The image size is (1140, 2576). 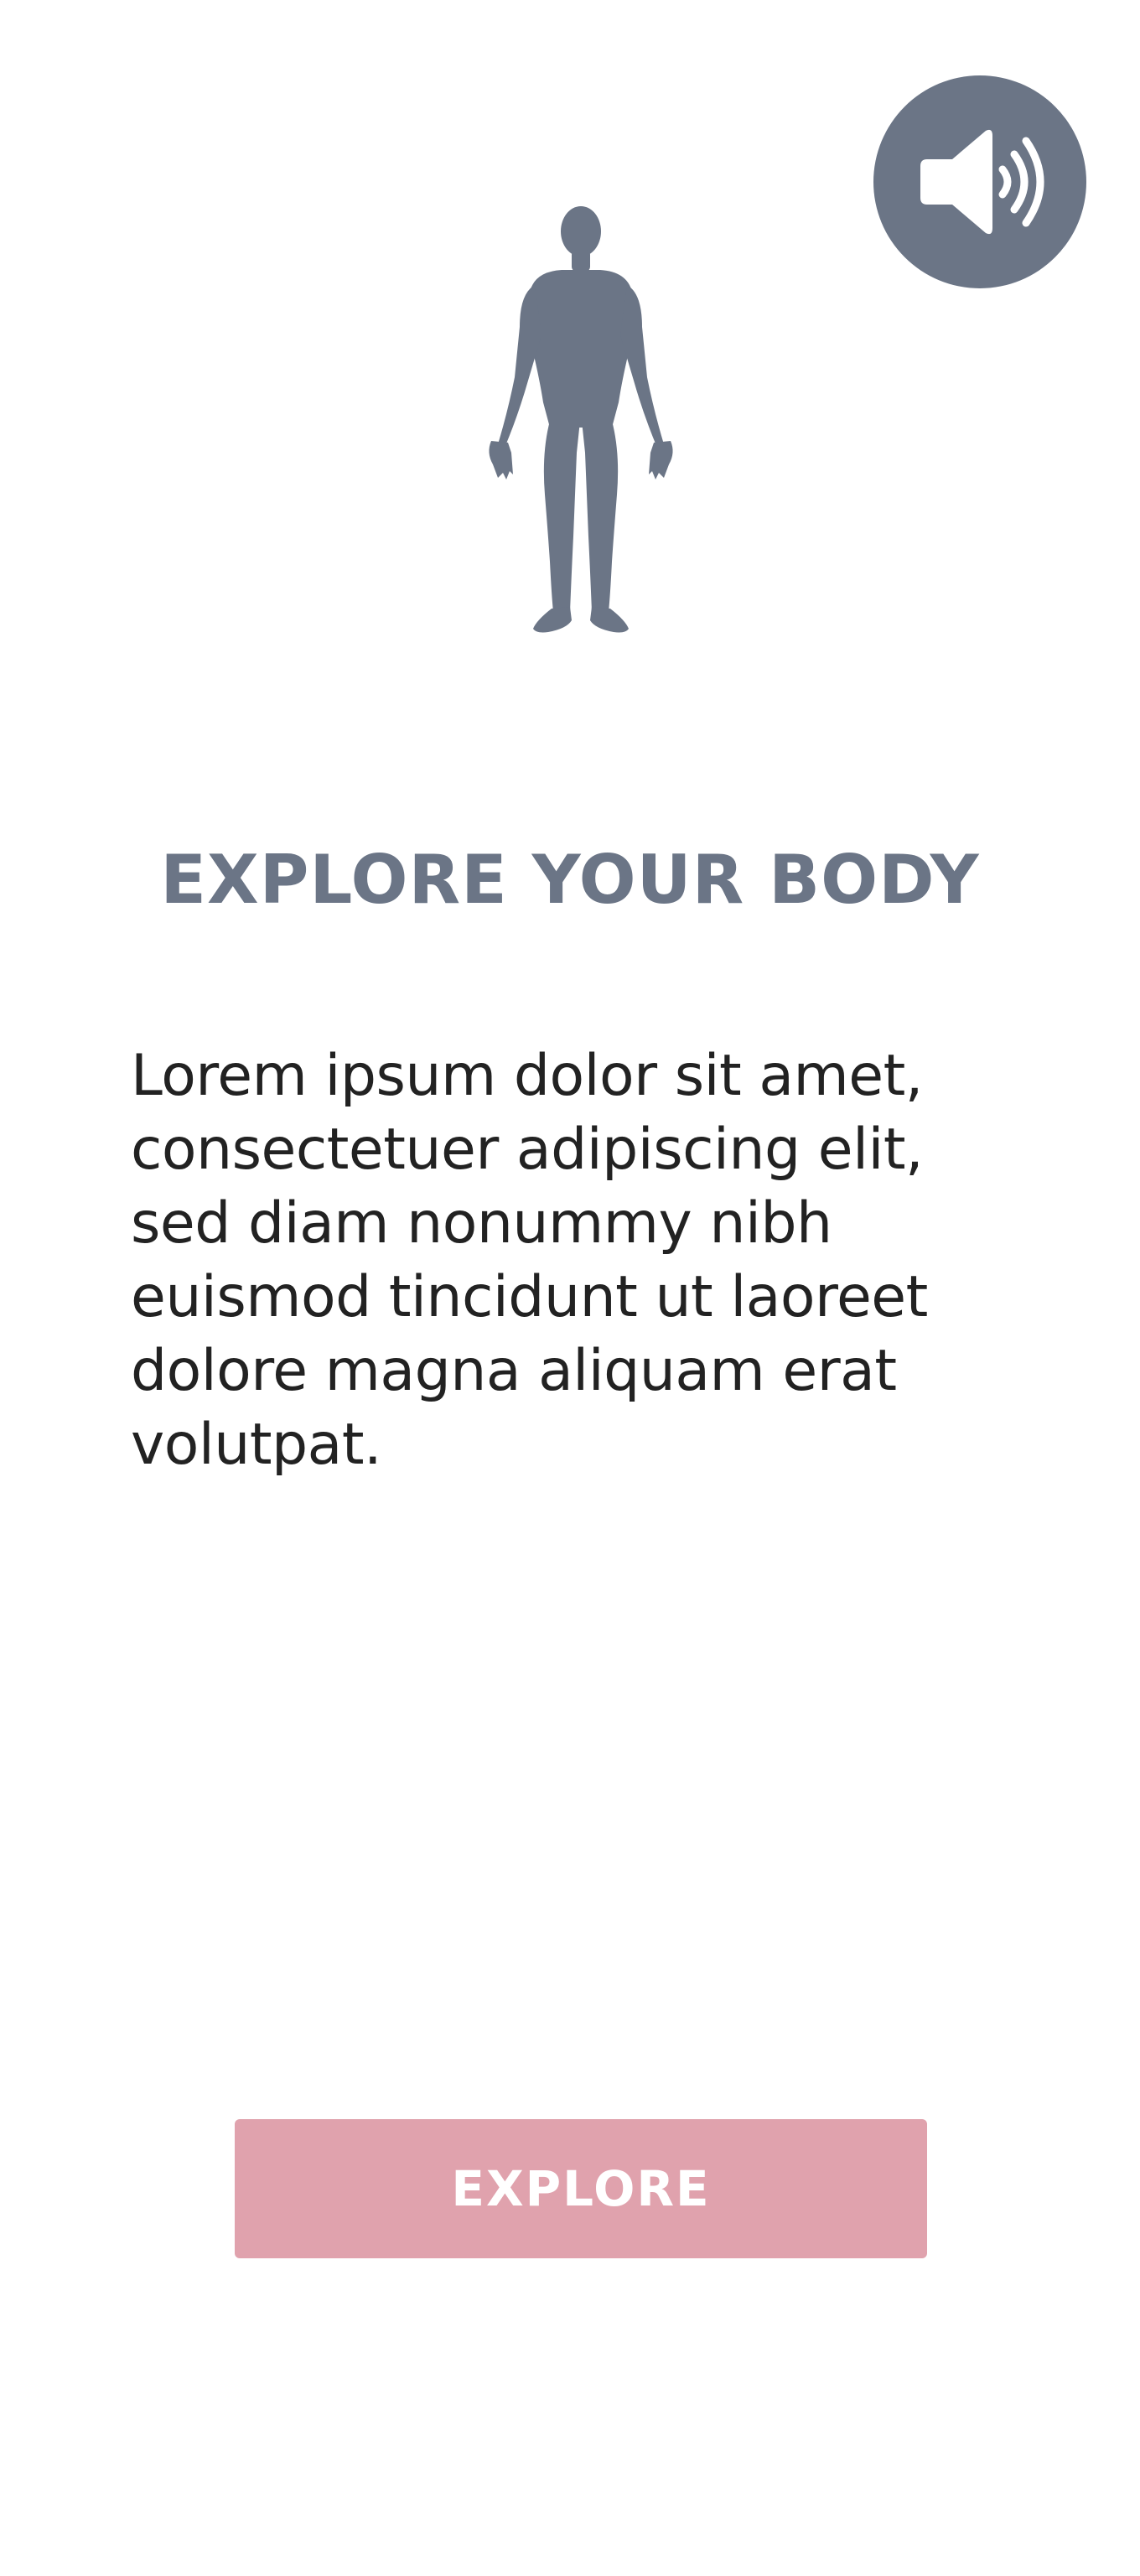 What do you see at coordinates (581, 2188) in the screenshot?
I see `explore-button: EXPLORE` at bounding box center [581, 2188].